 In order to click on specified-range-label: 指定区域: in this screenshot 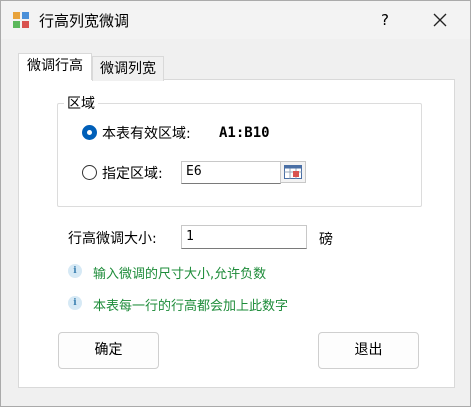, I will do `click(132, 174)`.